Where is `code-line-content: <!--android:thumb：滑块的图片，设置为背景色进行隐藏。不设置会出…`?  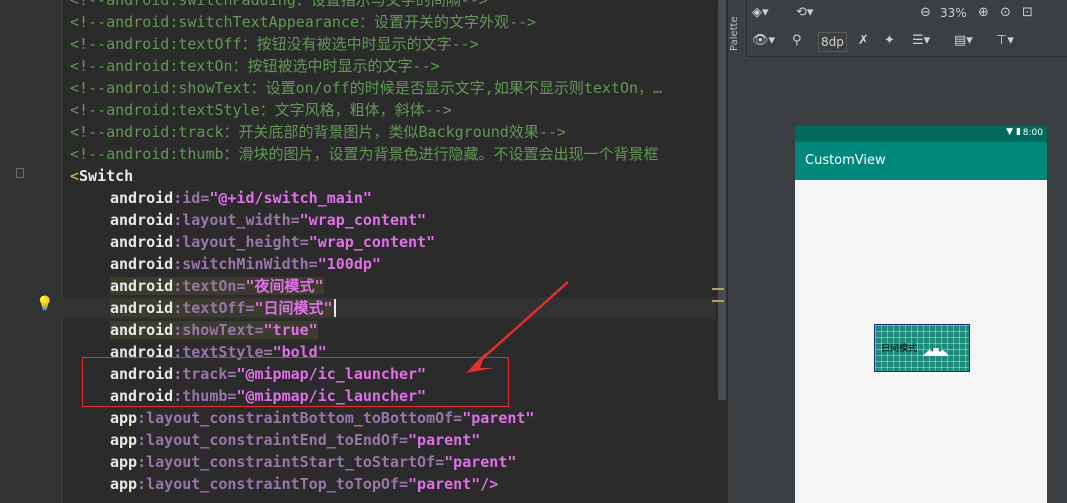 code-line-content: <!--android:thumb：滑块的图片，设置为背景色进行隐藏。不设置会出… is located at coordinates (364, 154).